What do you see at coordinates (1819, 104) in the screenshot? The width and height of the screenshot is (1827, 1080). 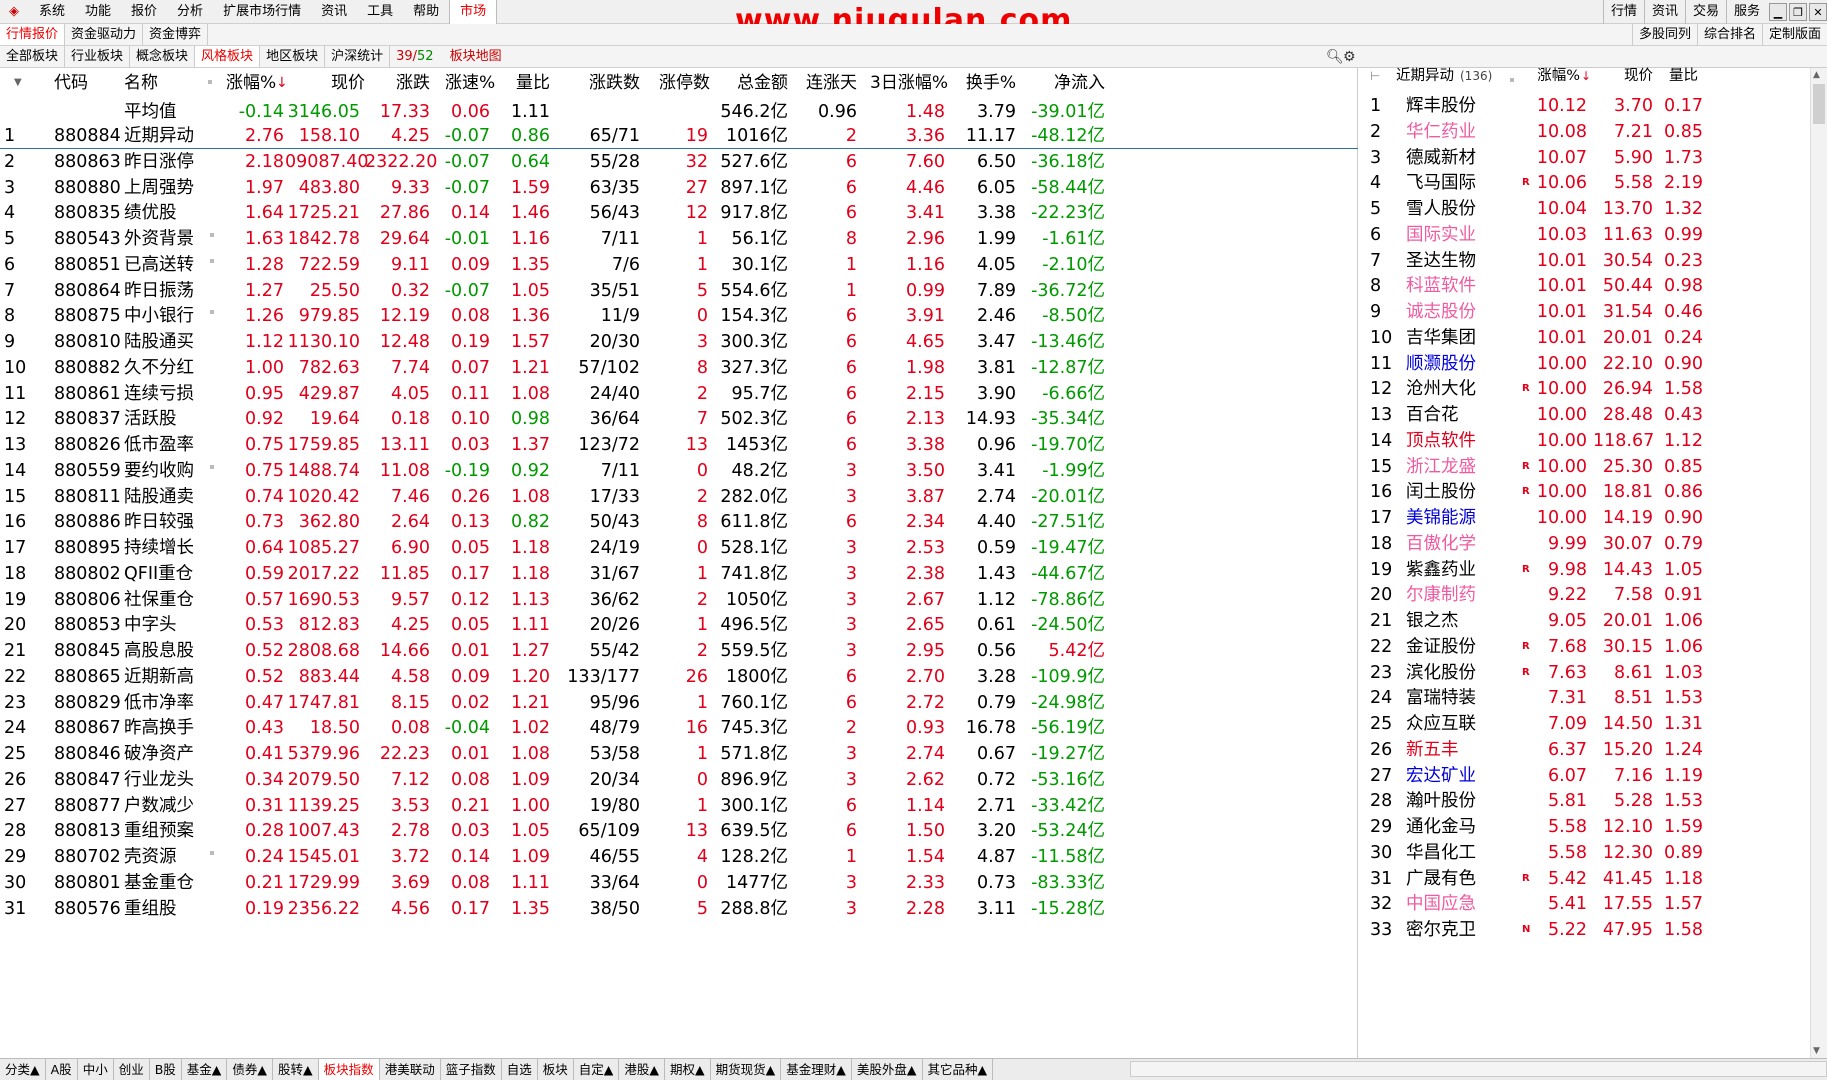 I see `scroll-thumb` at bounding box center [1819, 104].